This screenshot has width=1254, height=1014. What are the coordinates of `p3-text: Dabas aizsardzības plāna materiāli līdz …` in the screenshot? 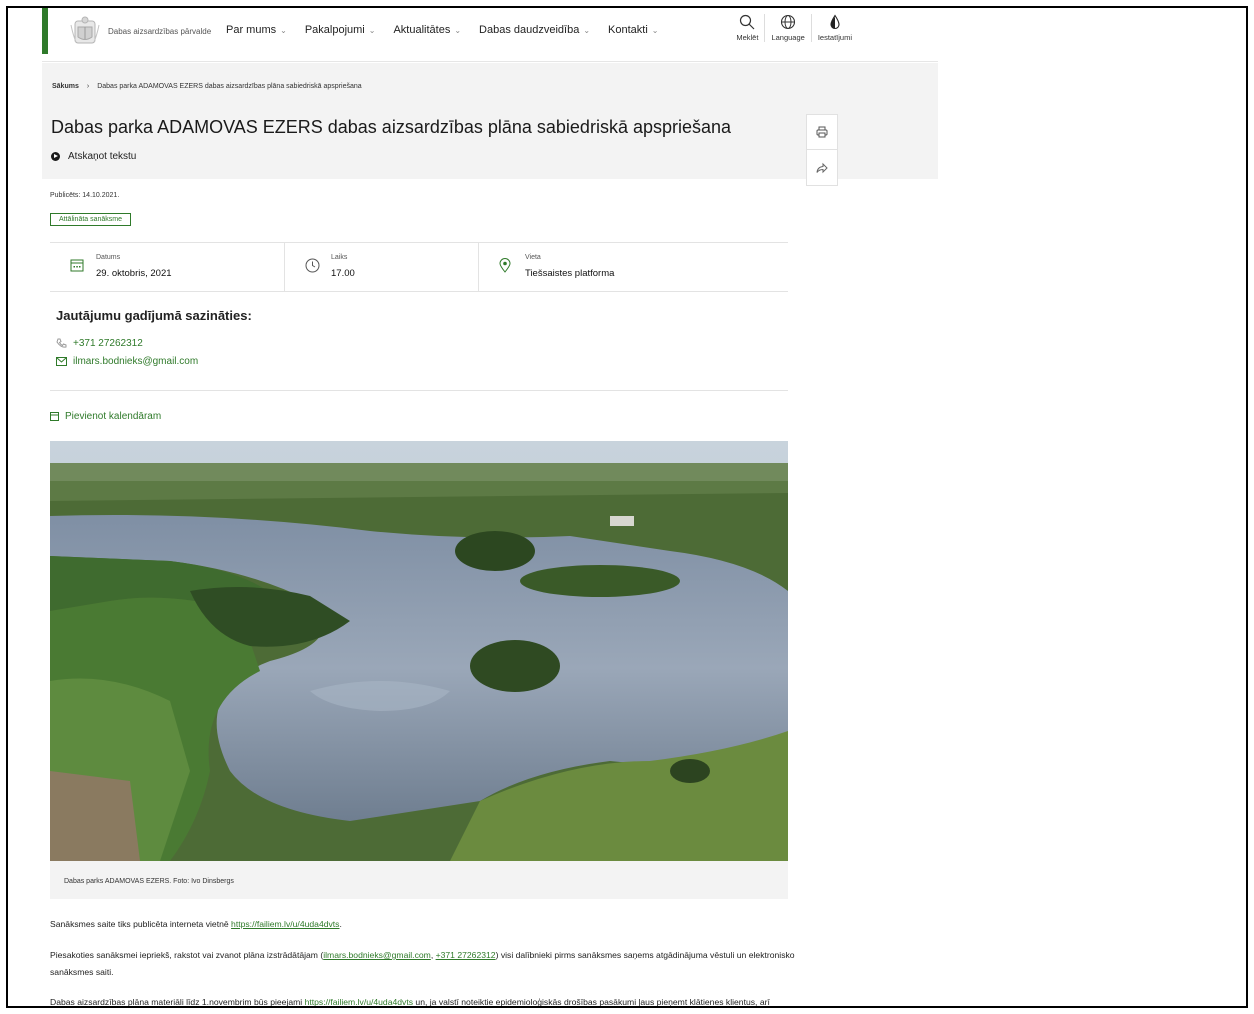 It's located at (177, 1002).